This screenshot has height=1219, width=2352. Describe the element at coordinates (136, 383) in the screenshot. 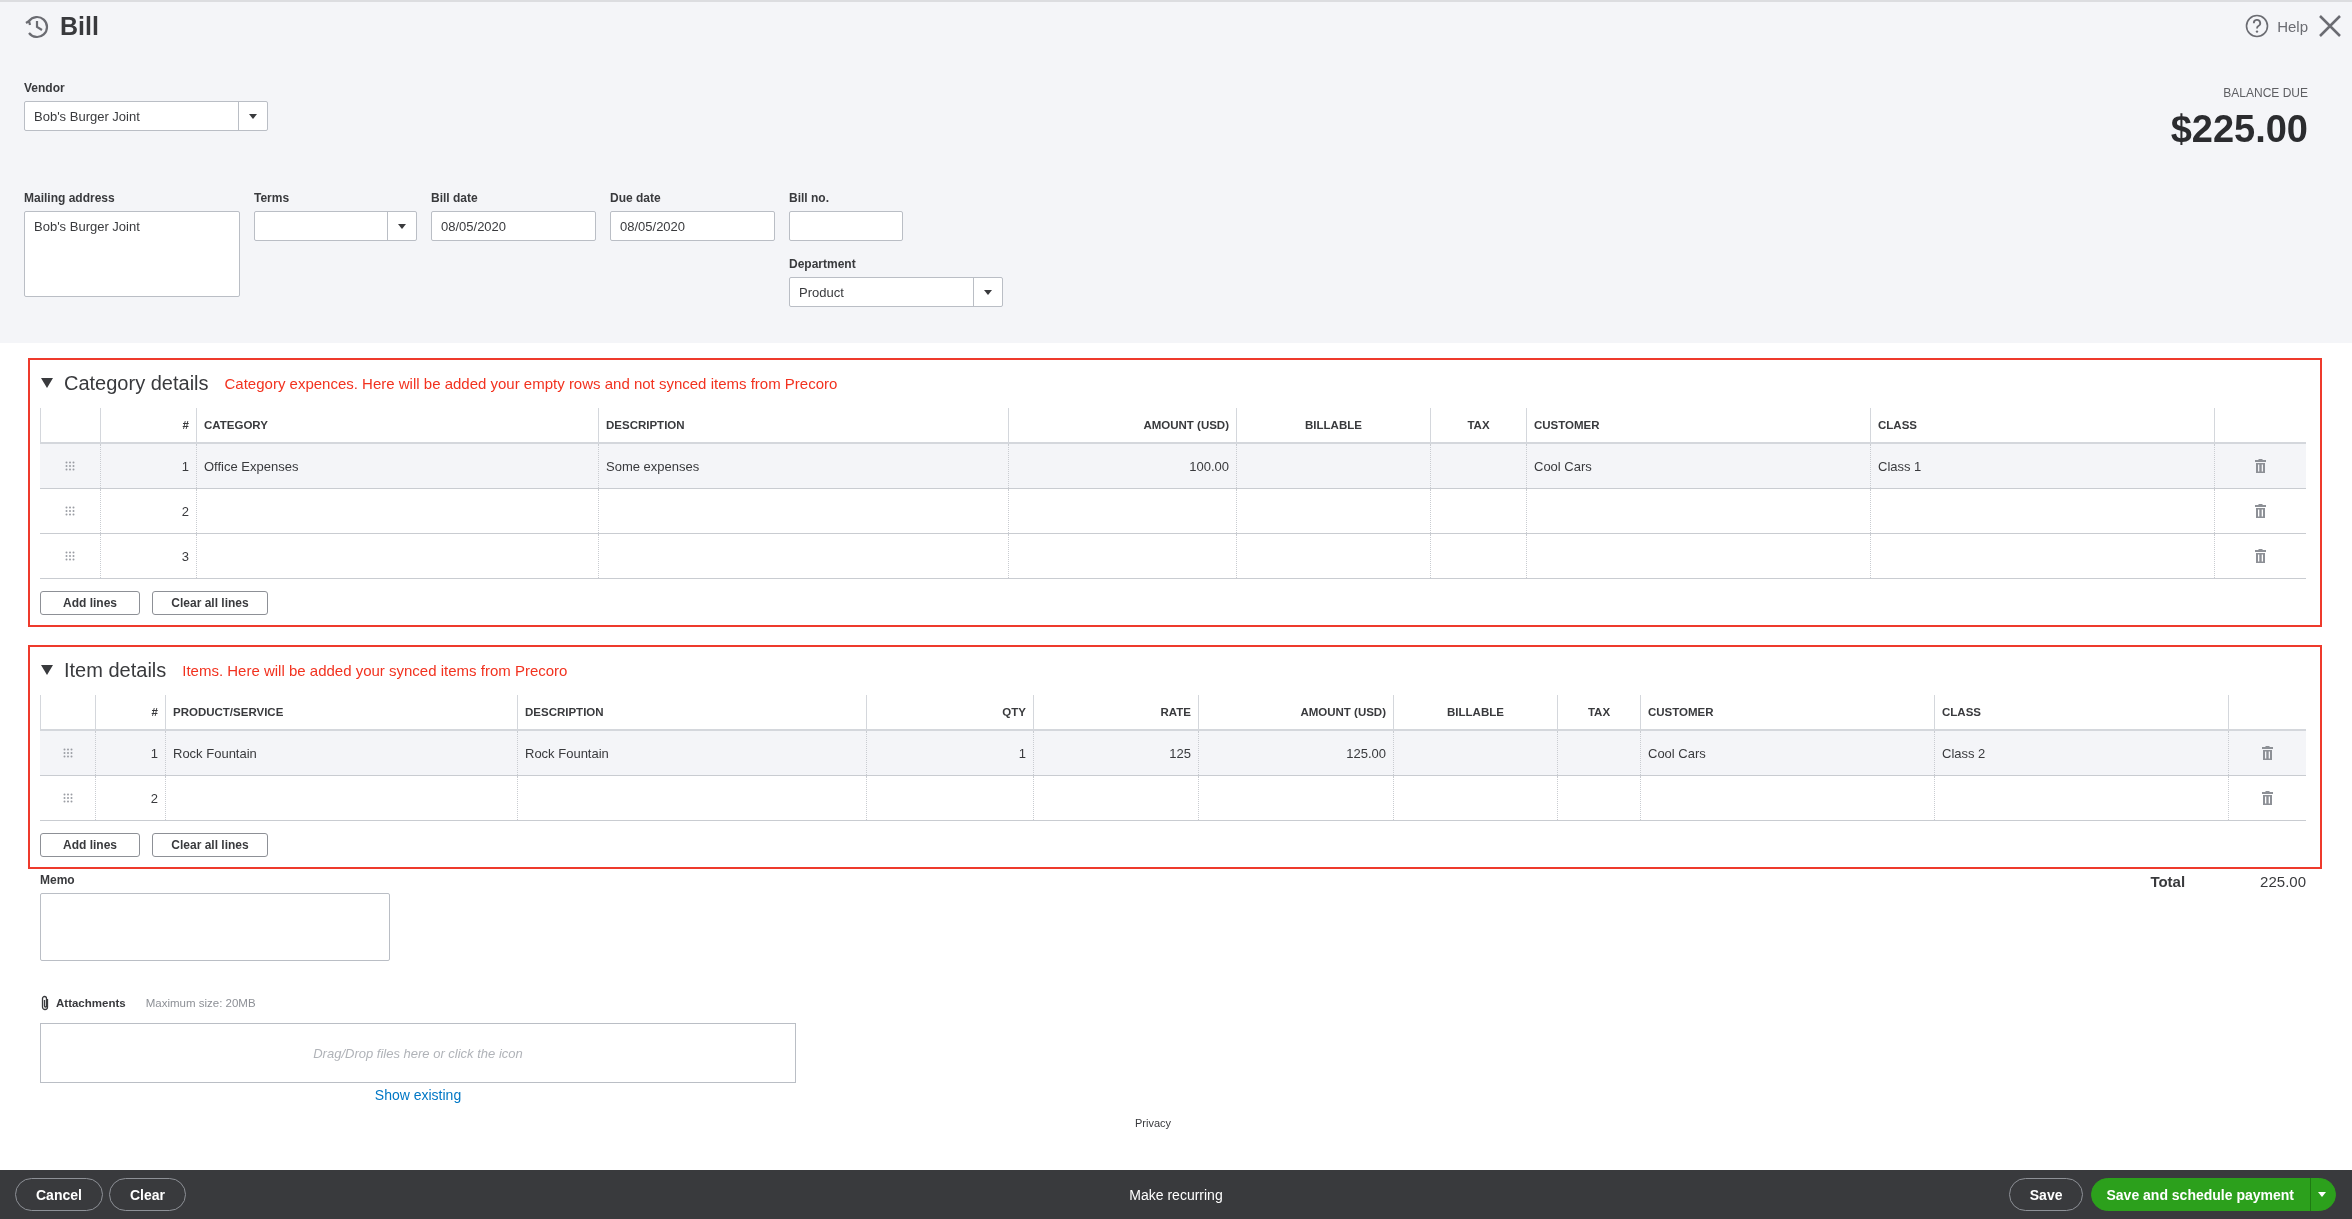

I see `section-title: Category details` at that location.